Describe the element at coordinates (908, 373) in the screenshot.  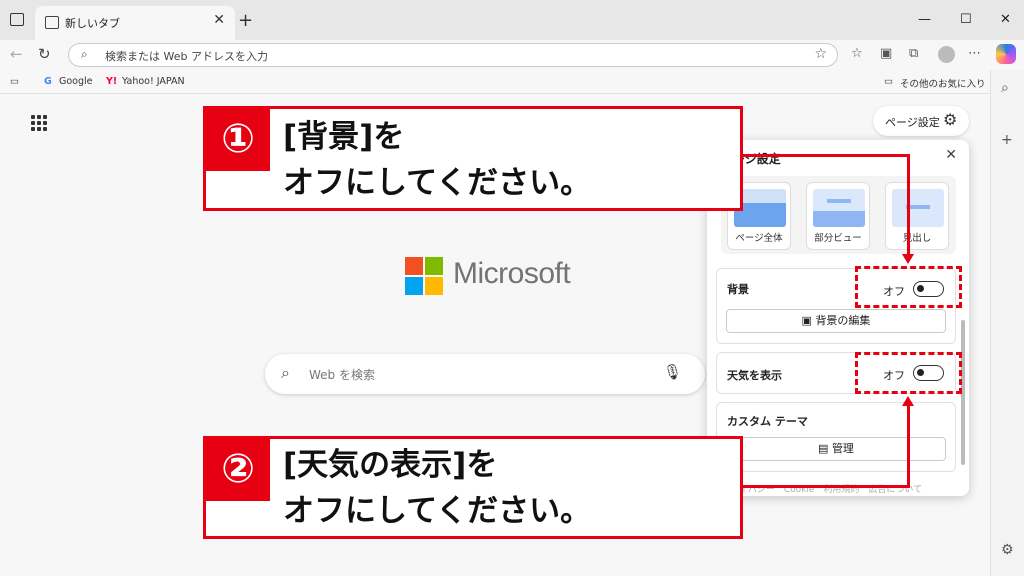
I see `weather-highlight` at that location.